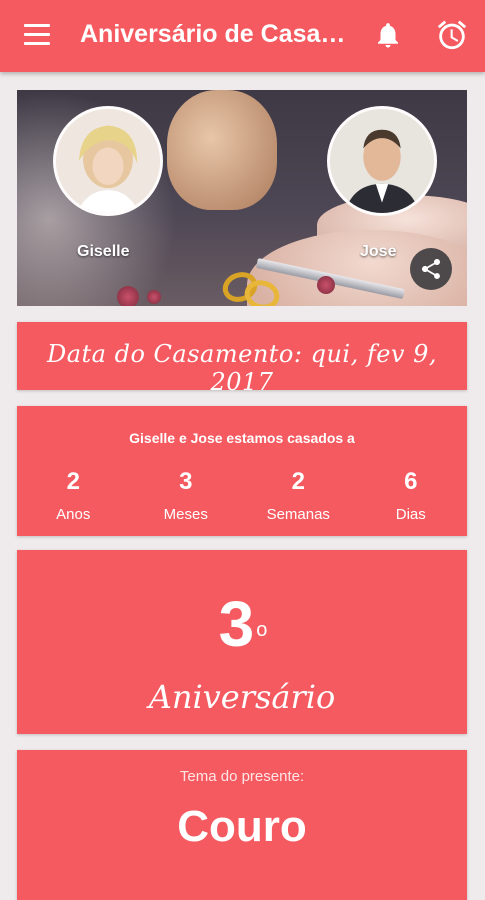 Image resolution: width=485 pixels, height=900 pixels. I want to click on days-label: Dias, so click(410, 514).